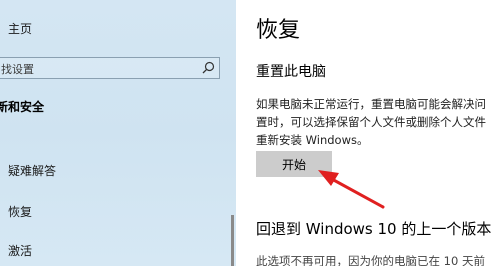 This screenshot has width=500, height=266. Describe the element at coordinates (22, 107) in the screenshot. I see `sidebar-section-title: 新和安全` at that location.